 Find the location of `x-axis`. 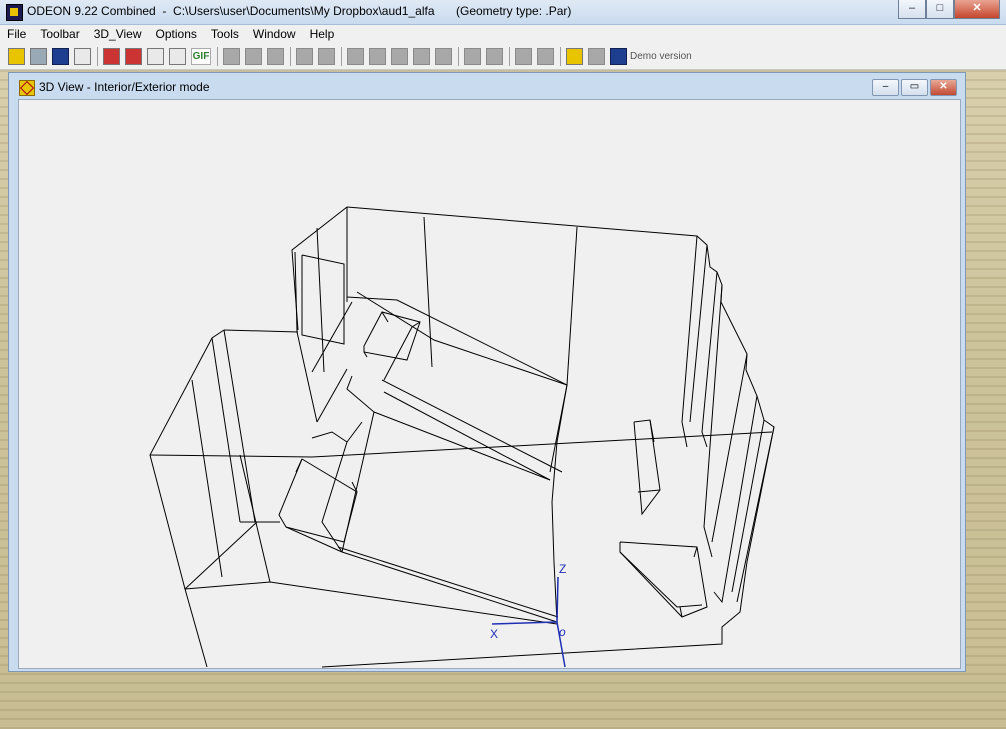

x-axis is located at coordinates (524, 623).